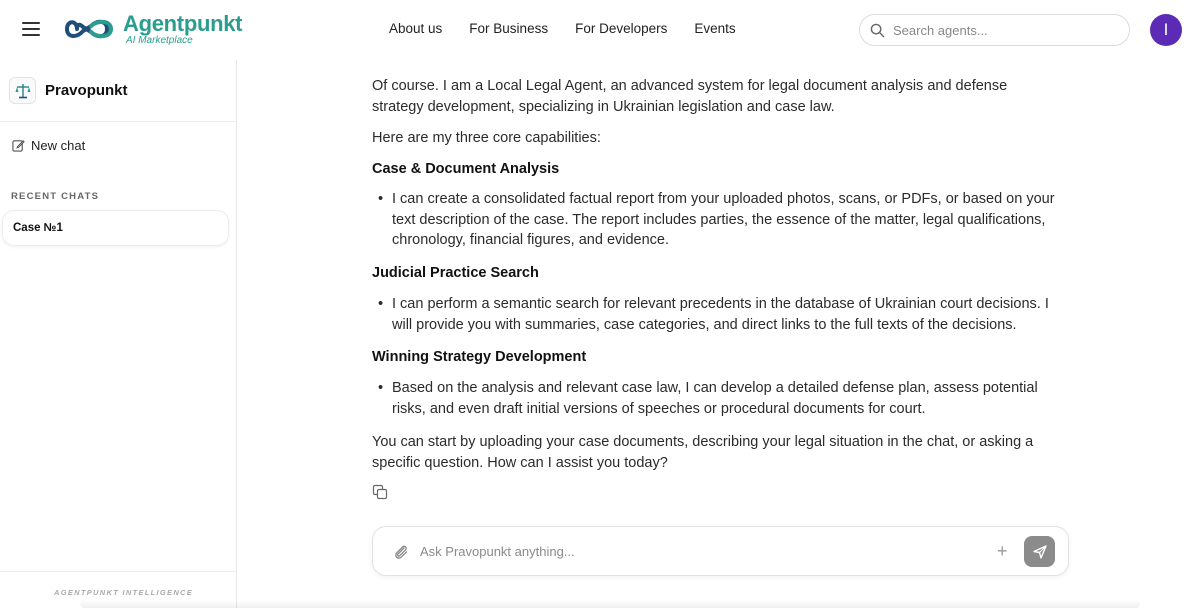 This screenshot has height=608, width=1200. I want to click on edit-icon, so click(18, 146).